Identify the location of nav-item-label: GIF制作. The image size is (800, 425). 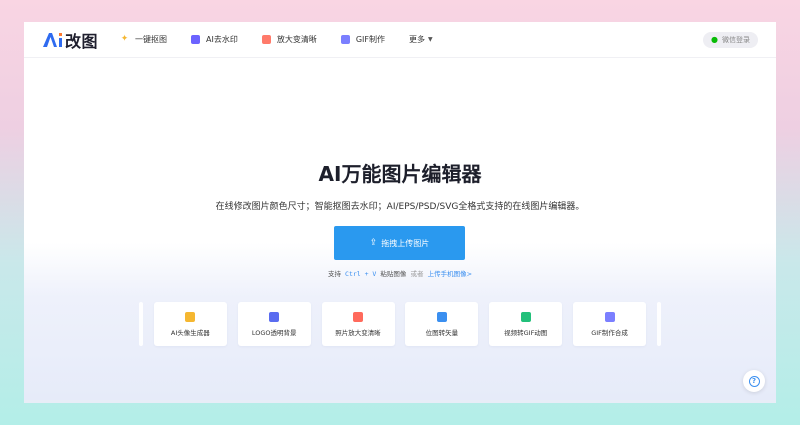
(370, 39).